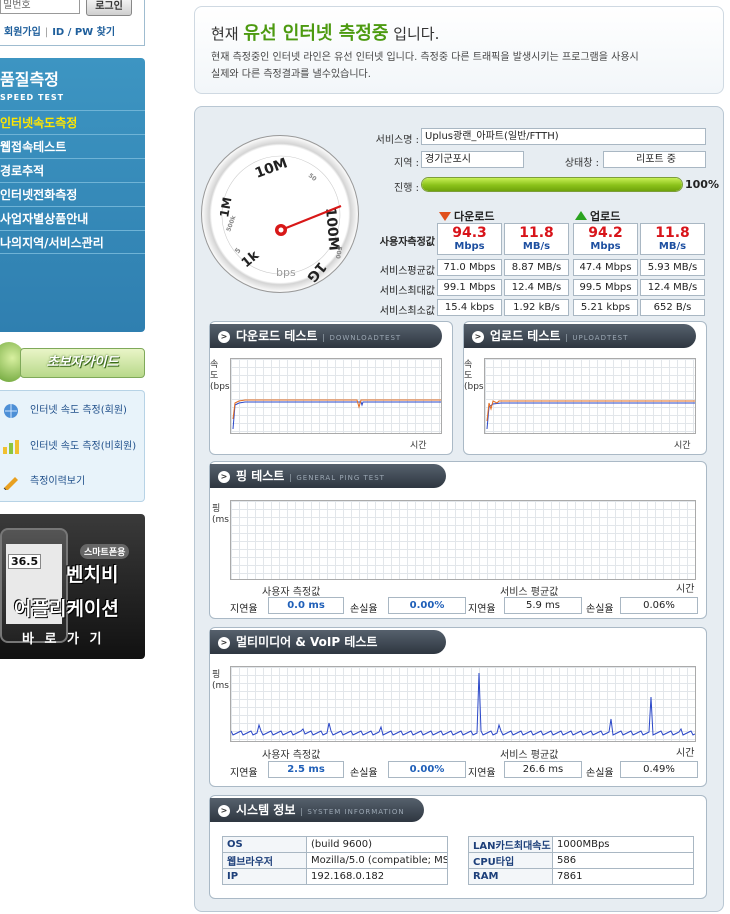  I want to click on title-eng: SYSTEM INFORMATION, so click(353, 812).